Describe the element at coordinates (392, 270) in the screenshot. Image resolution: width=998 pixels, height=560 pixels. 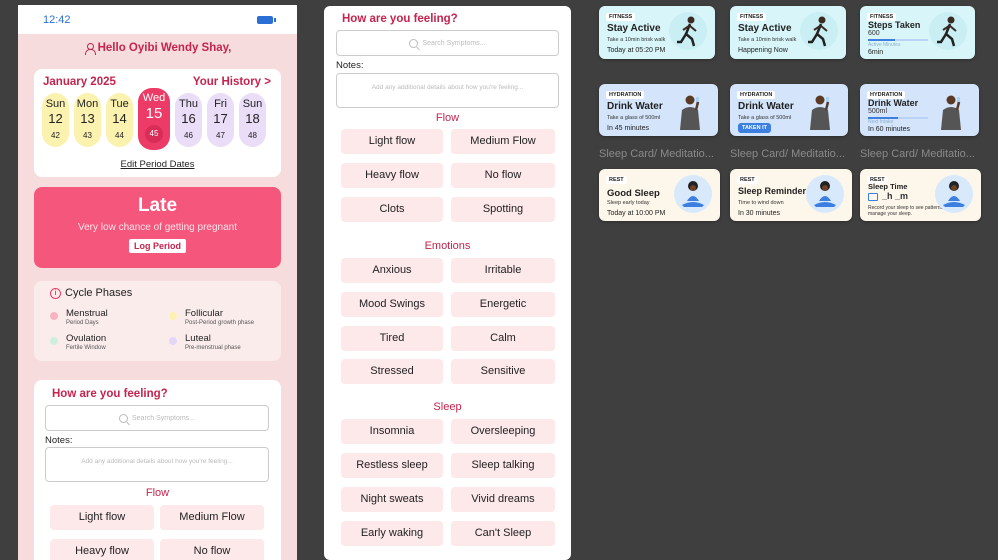
I see `symptom-chip: Anxious` at that location.